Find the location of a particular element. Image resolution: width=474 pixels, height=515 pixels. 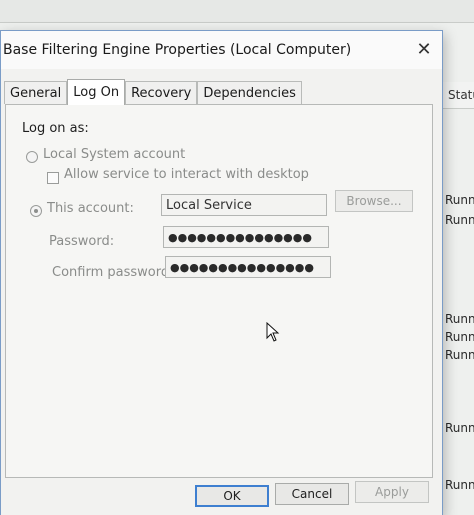

tab-strip: General Log On Recovery Dependencies is located at coordinates (153, 92).